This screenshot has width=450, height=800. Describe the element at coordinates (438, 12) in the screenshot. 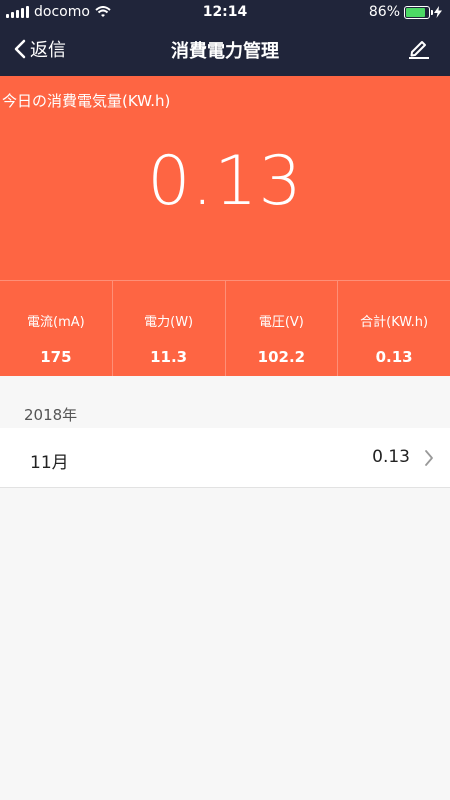

I see `charging-icon` at that location.